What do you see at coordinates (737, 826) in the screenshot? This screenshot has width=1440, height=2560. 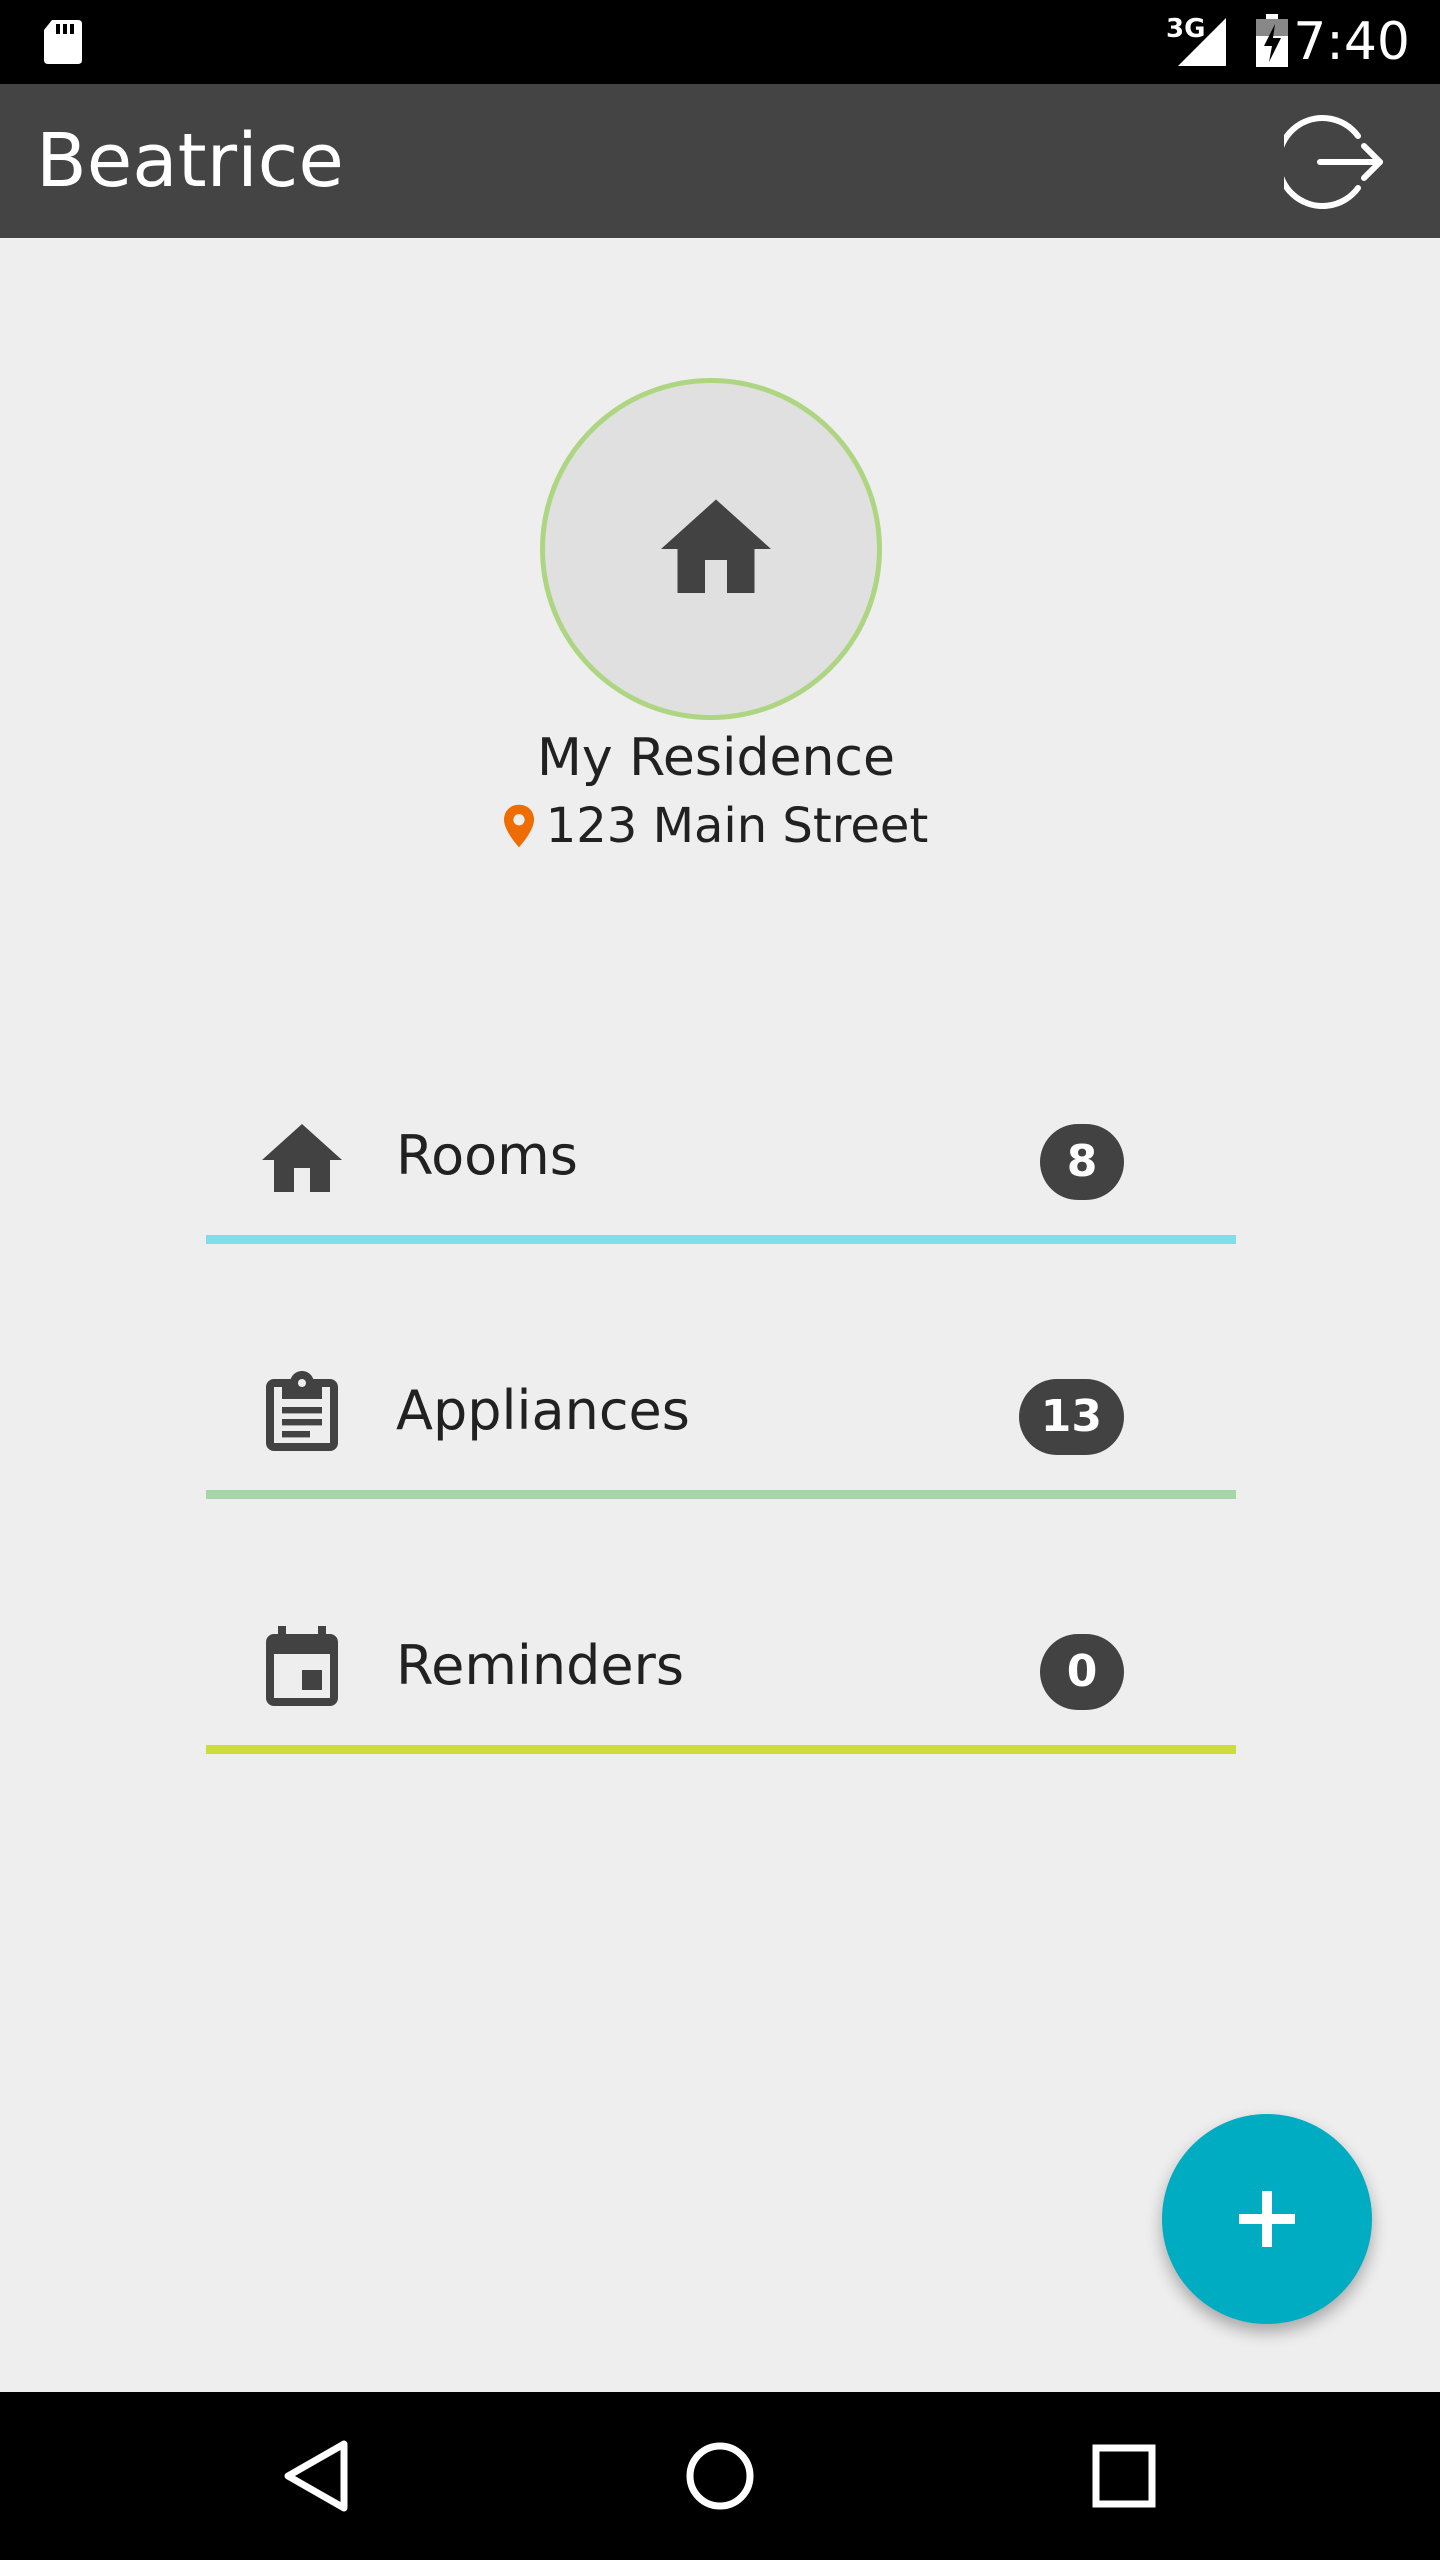 I see `address-text: 123 Main Street` at bounding box center [737, 826].